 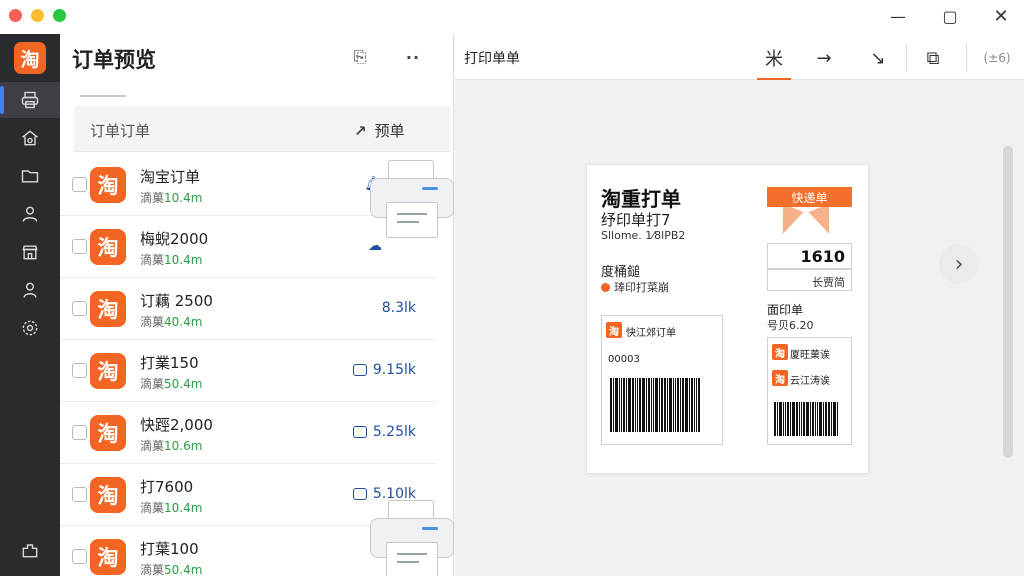 What do you see at coordinates (959, 264) in the screenshot?
I see `next-page-button: ›` at bounding box center [959, 264].